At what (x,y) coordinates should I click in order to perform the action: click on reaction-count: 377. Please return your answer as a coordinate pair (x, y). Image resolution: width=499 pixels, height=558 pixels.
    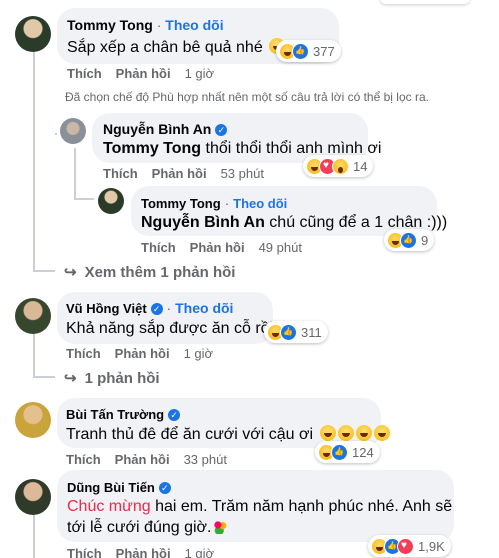
    Looking at the image, I should click on (324, 51).